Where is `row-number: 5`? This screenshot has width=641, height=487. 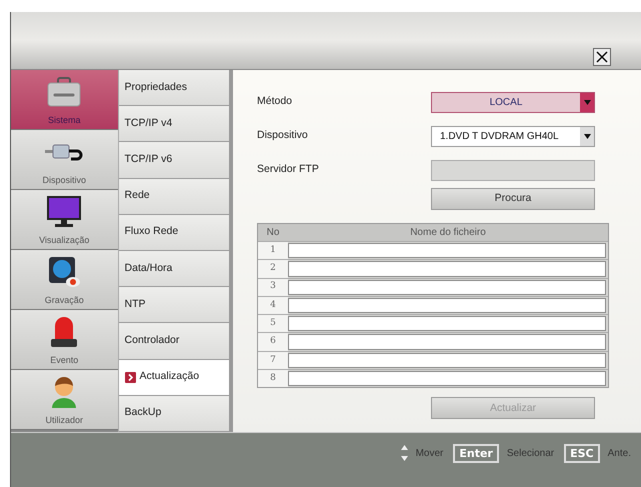
row-number: 5 is located at coordinates (273, 323).